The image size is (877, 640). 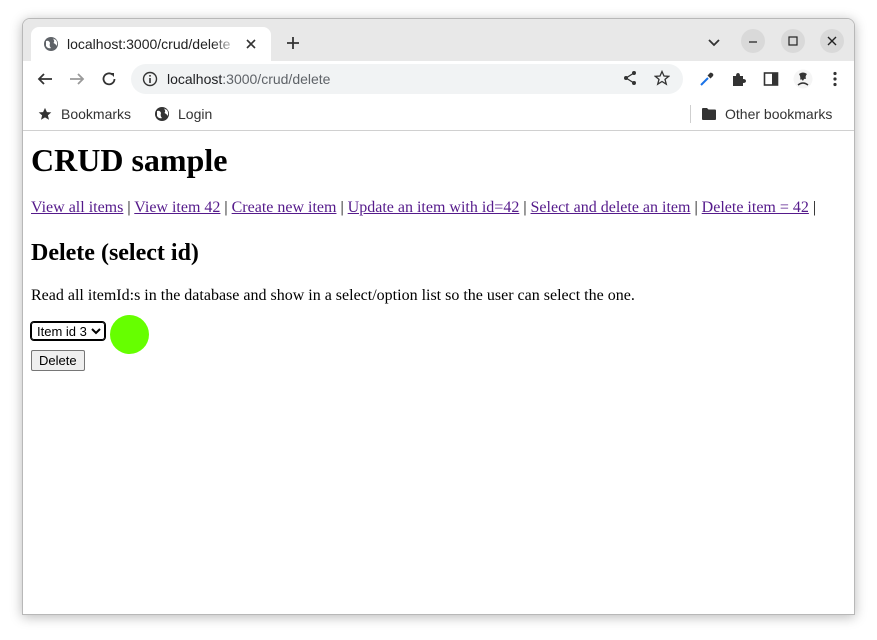 I want to click on puzzle-icon, so click(x=739, y=79).